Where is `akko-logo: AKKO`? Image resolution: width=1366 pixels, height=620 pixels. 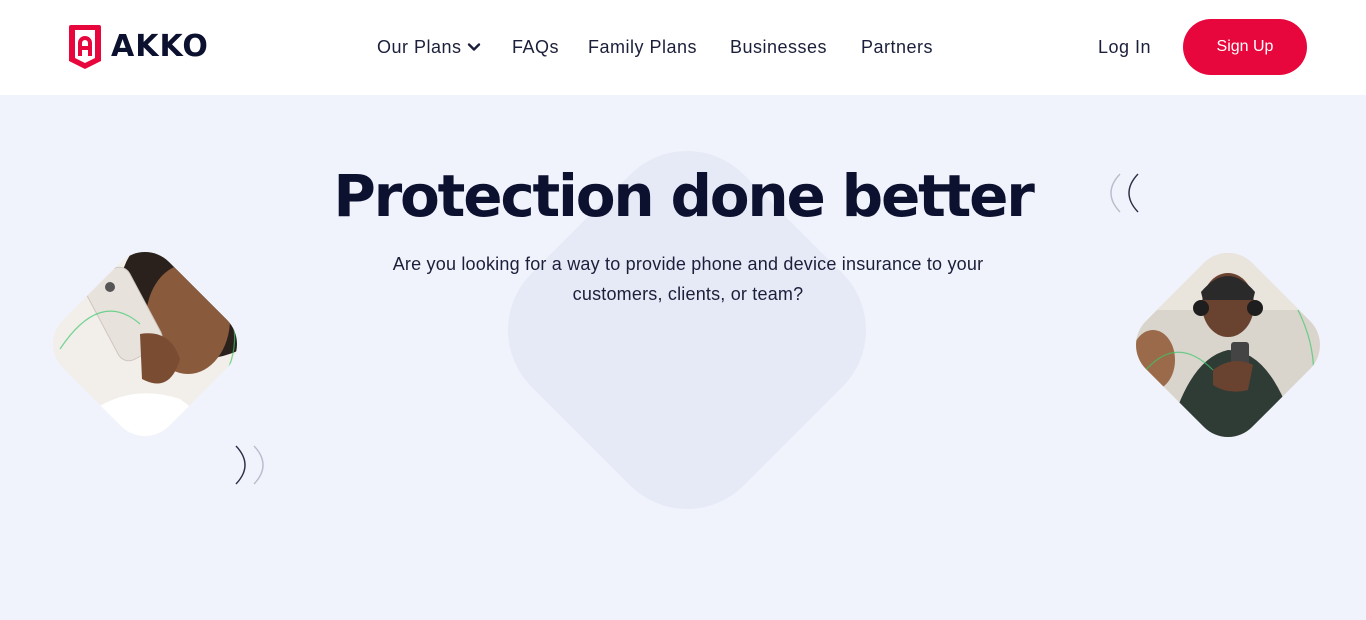
akko-logo: AKKO is located at coordinates (138, 47).